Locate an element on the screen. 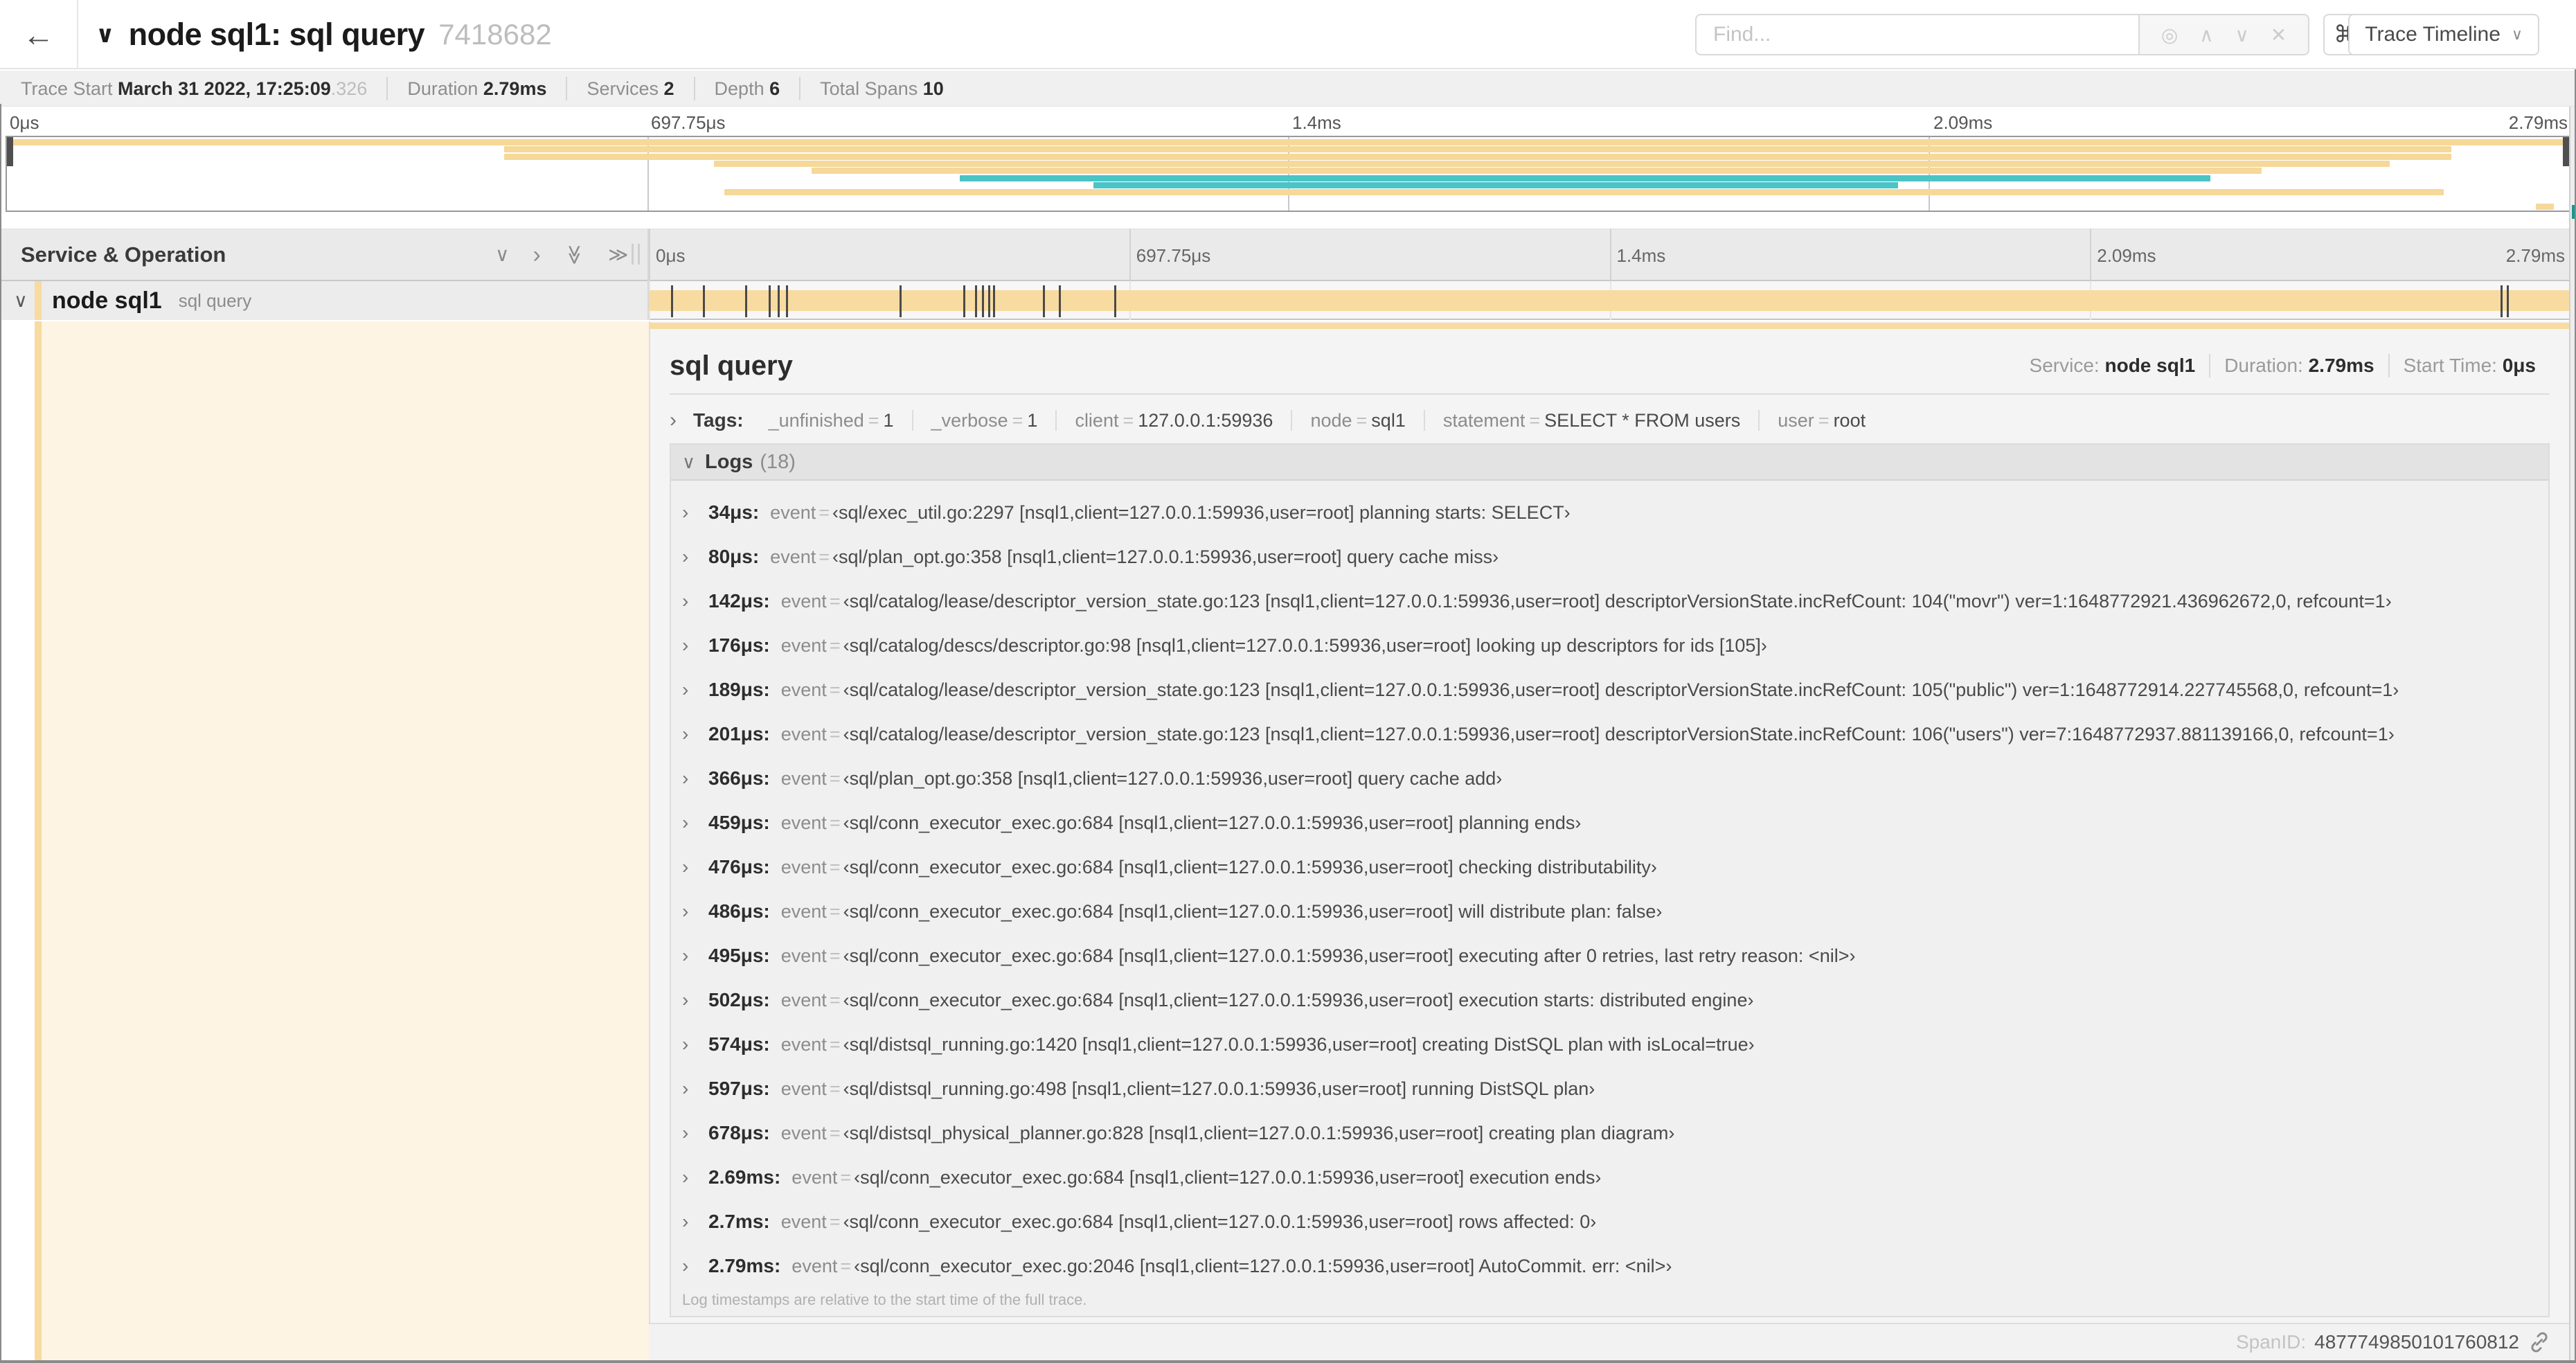 The height and width of the screenshot is (1363, 2576). logs-header: ∨ Logs (18) is located at coordinates (1609, 463).